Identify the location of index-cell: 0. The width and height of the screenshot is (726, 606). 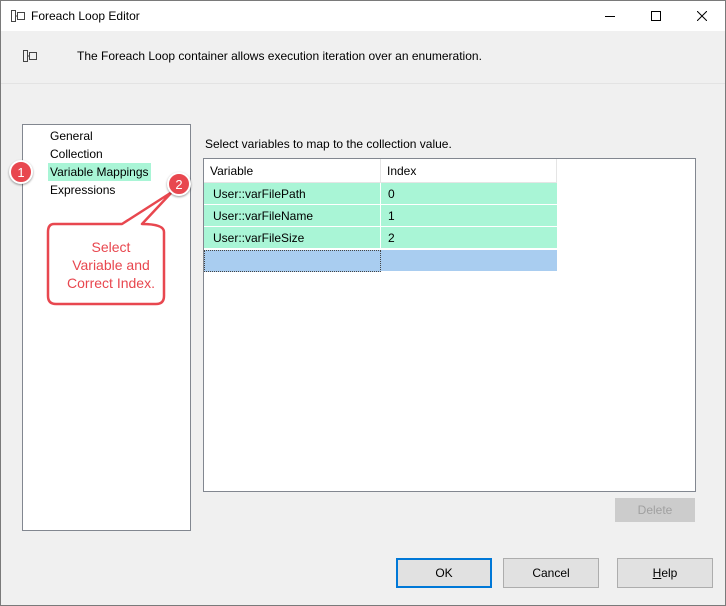
(469, 194).